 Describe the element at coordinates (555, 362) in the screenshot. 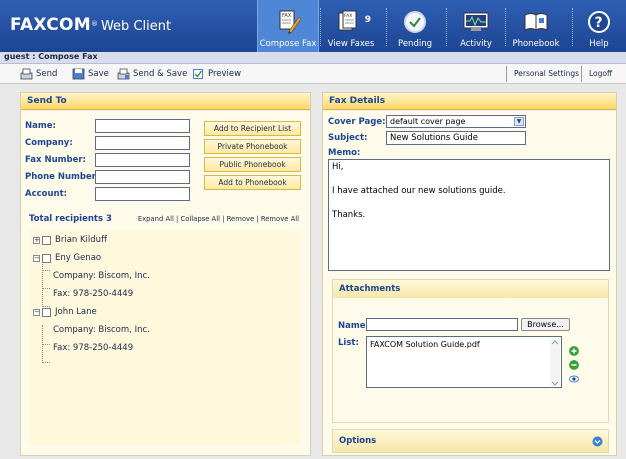

I see `listbox-scrollbar` at that location.